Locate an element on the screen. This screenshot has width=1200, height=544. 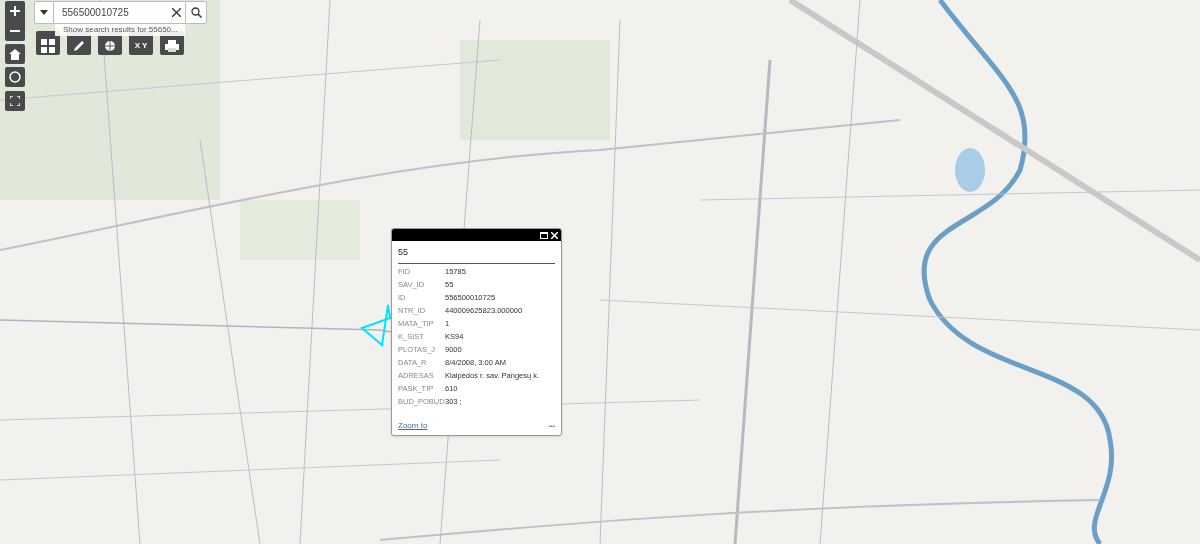
search-field: 556500010725 is located at coordinates (110, 12).